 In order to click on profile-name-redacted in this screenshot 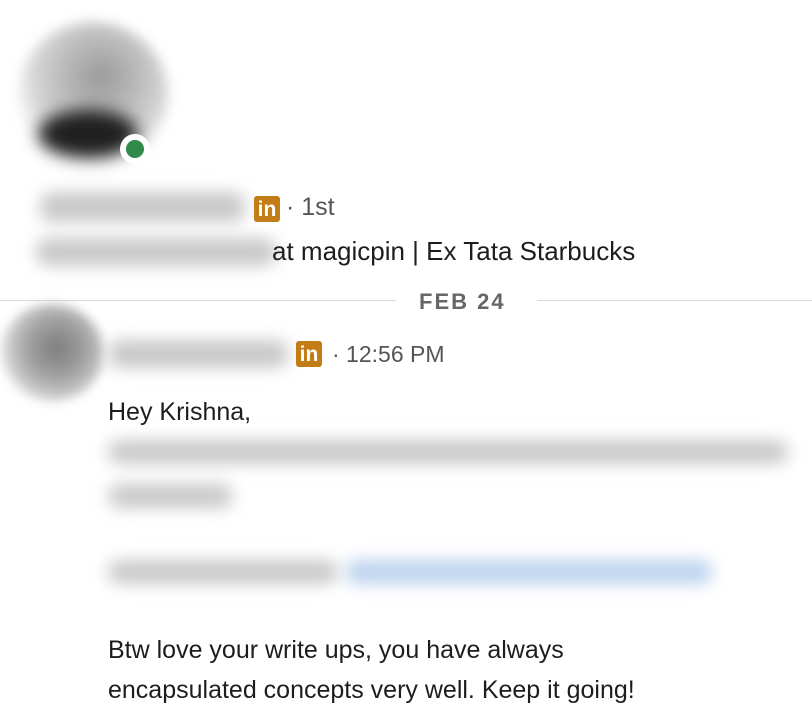, I will do `click(142, 207)`.